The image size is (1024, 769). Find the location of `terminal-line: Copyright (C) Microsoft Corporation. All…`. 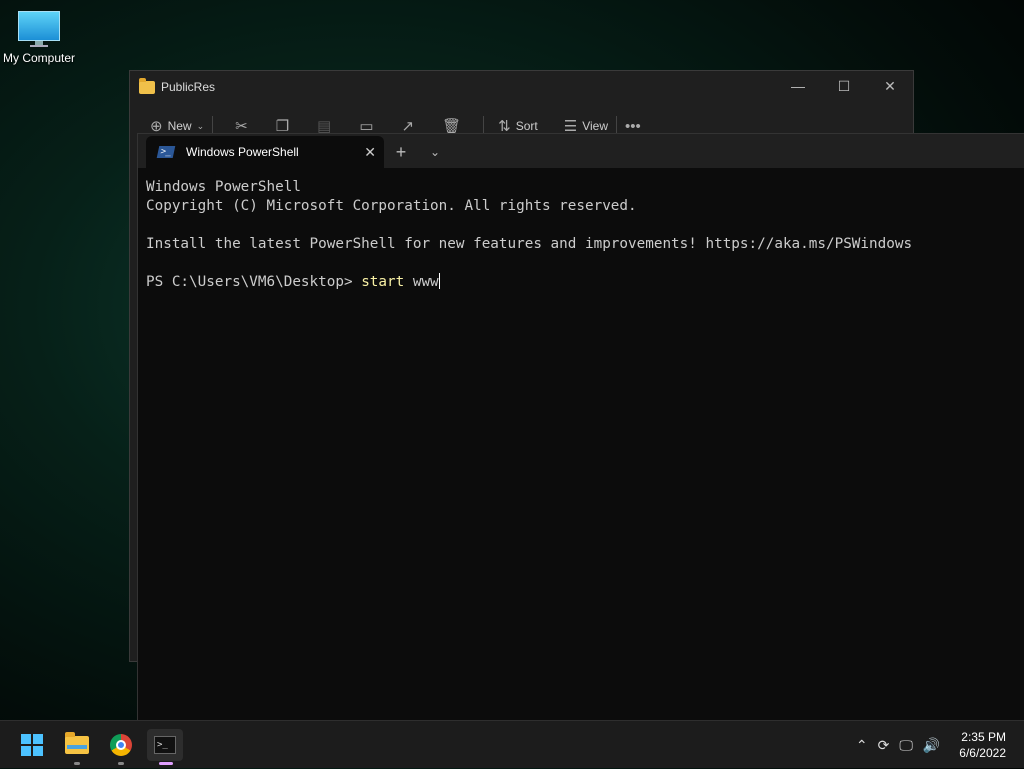

terminal-line: Copyright (C) Microsoft Corporation. All… is located at coordinates (391, 206).